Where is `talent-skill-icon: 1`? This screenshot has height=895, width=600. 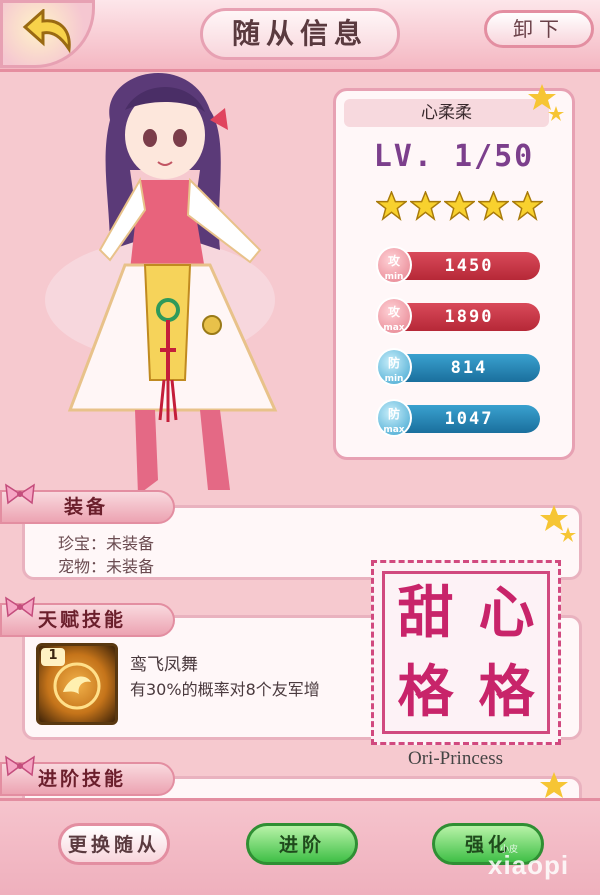 talent-skill-icon: 1 is located at coordinates (77, 684).